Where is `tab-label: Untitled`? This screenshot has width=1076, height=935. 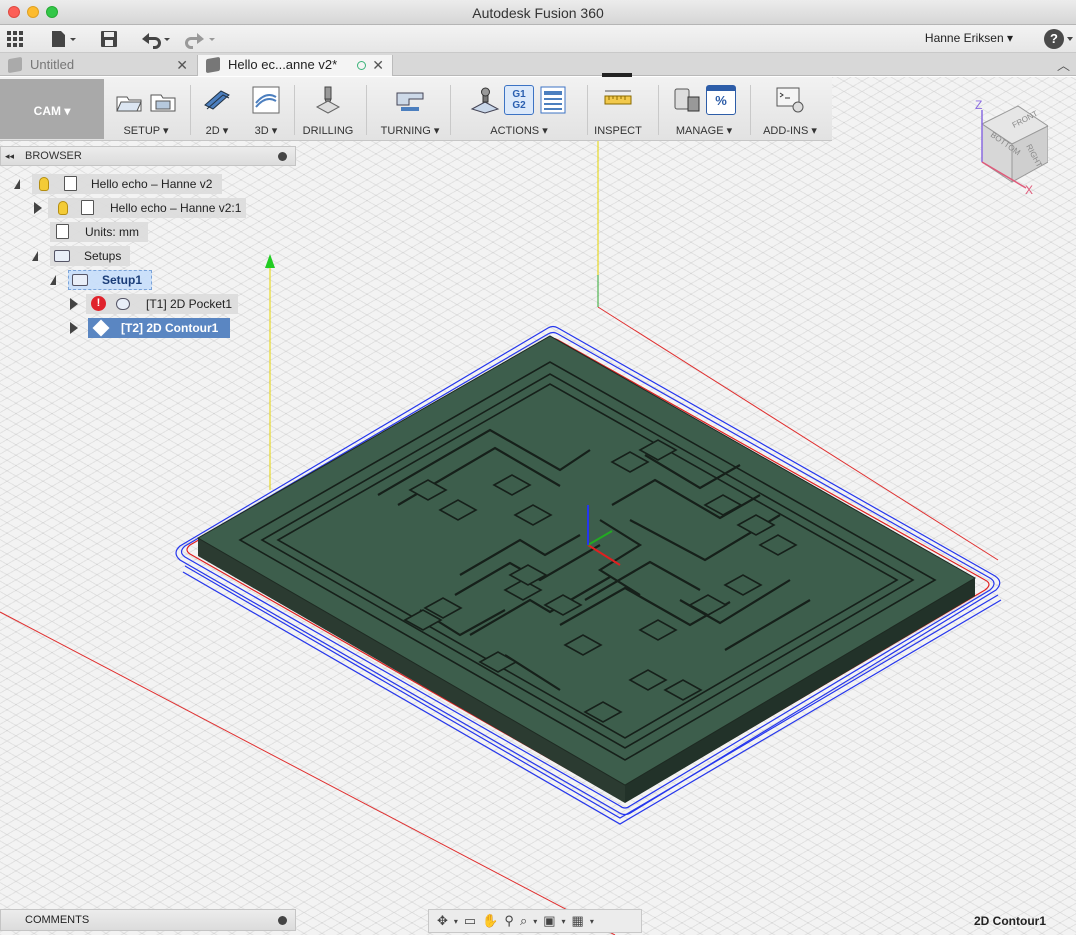
tab-label: Untitled is located at coordinates (52, 64).